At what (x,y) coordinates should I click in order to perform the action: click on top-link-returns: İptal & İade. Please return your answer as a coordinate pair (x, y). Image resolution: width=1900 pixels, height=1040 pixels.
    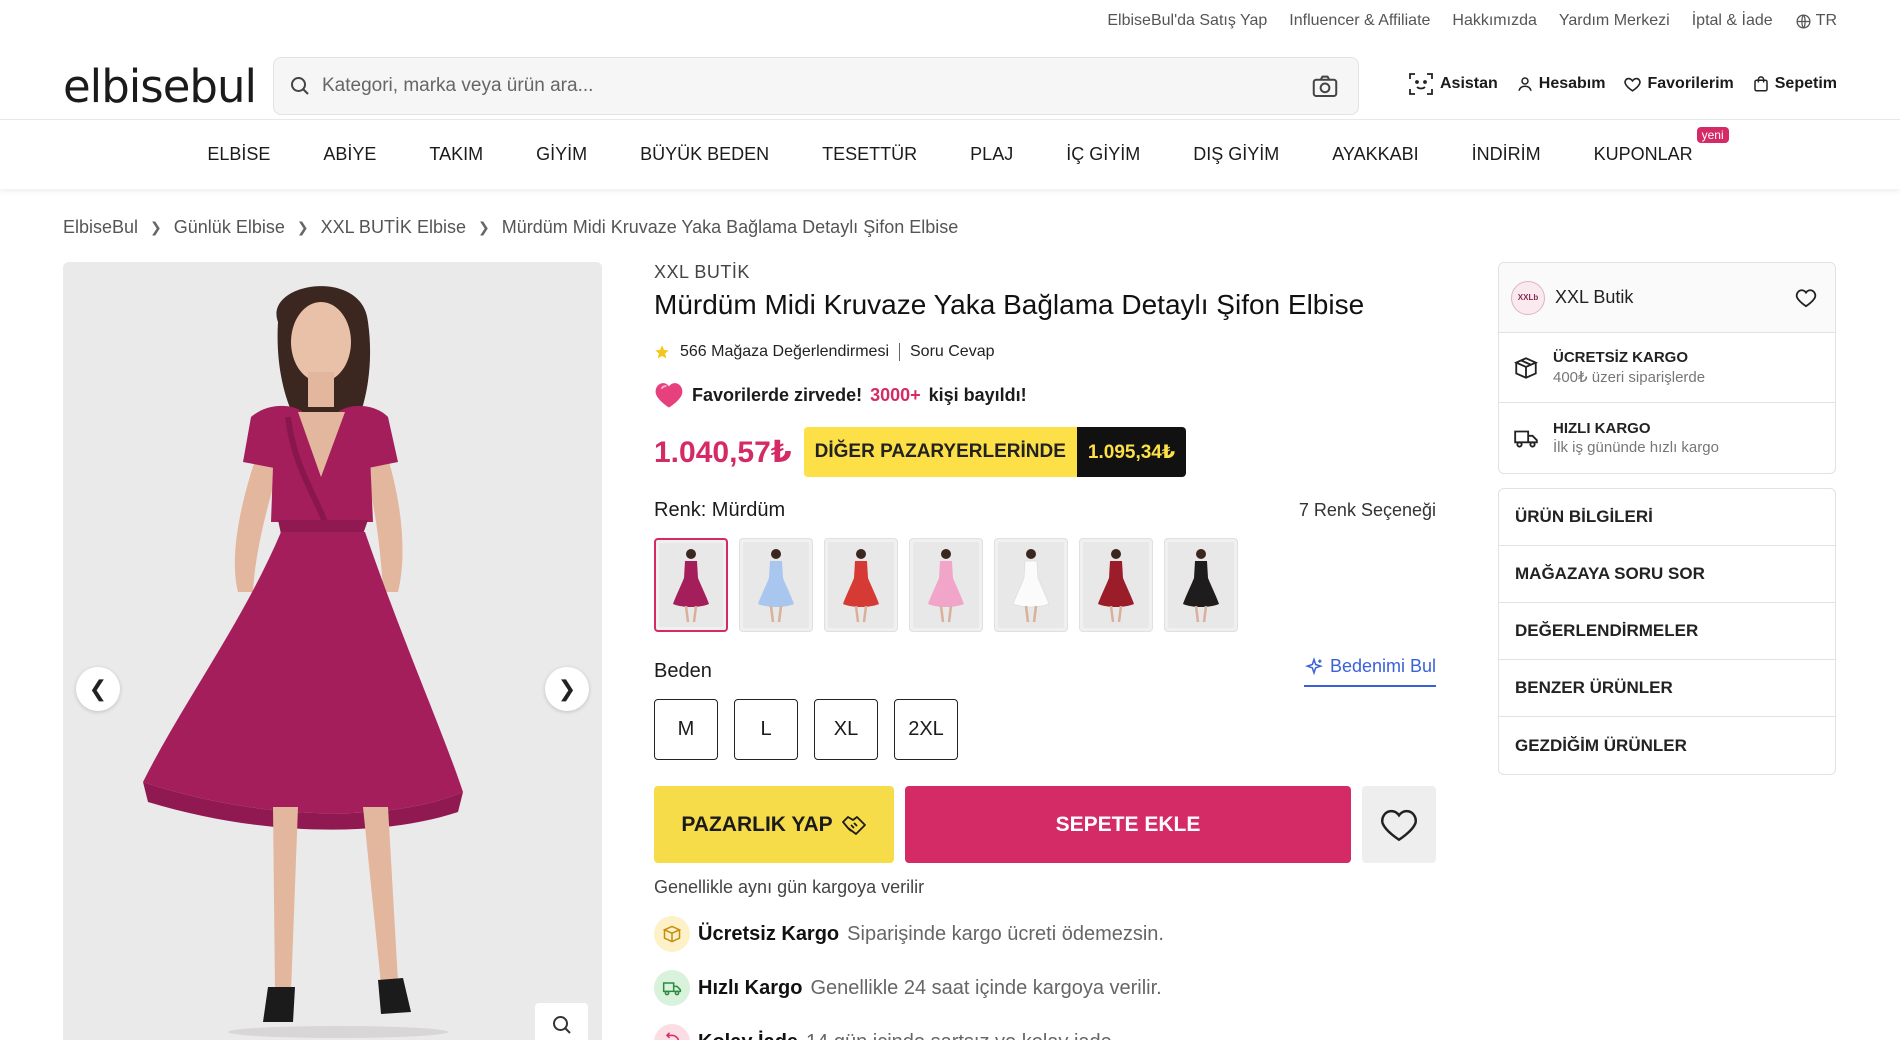
    Looking at the image, I should click on (1732, 21).